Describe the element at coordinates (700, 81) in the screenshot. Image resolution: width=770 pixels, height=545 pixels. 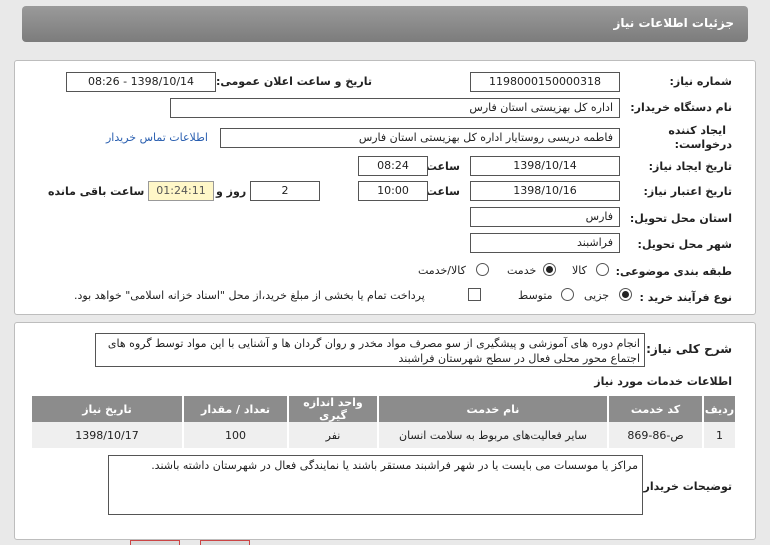
I see `need-number-label: شماره نیاز:` at that location.